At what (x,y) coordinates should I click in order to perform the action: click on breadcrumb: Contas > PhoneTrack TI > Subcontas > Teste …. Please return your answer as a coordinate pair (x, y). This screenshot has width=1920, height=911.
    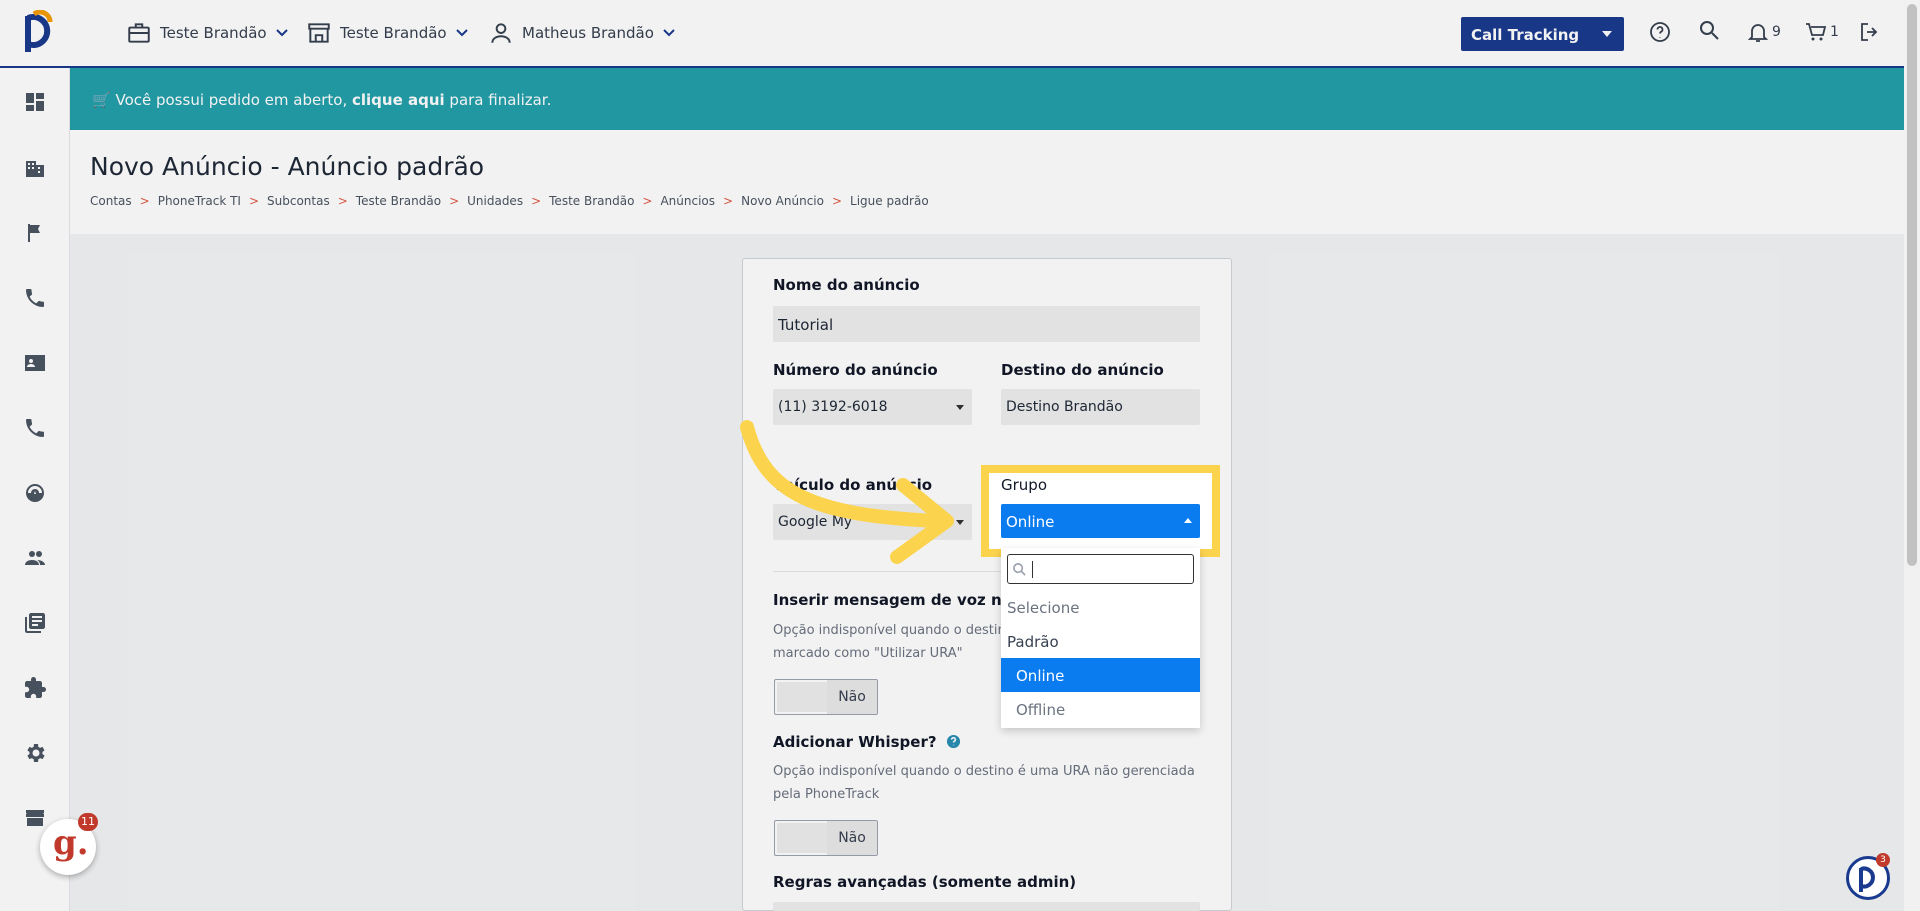
    Looking at the image, I should click on (509, 201).